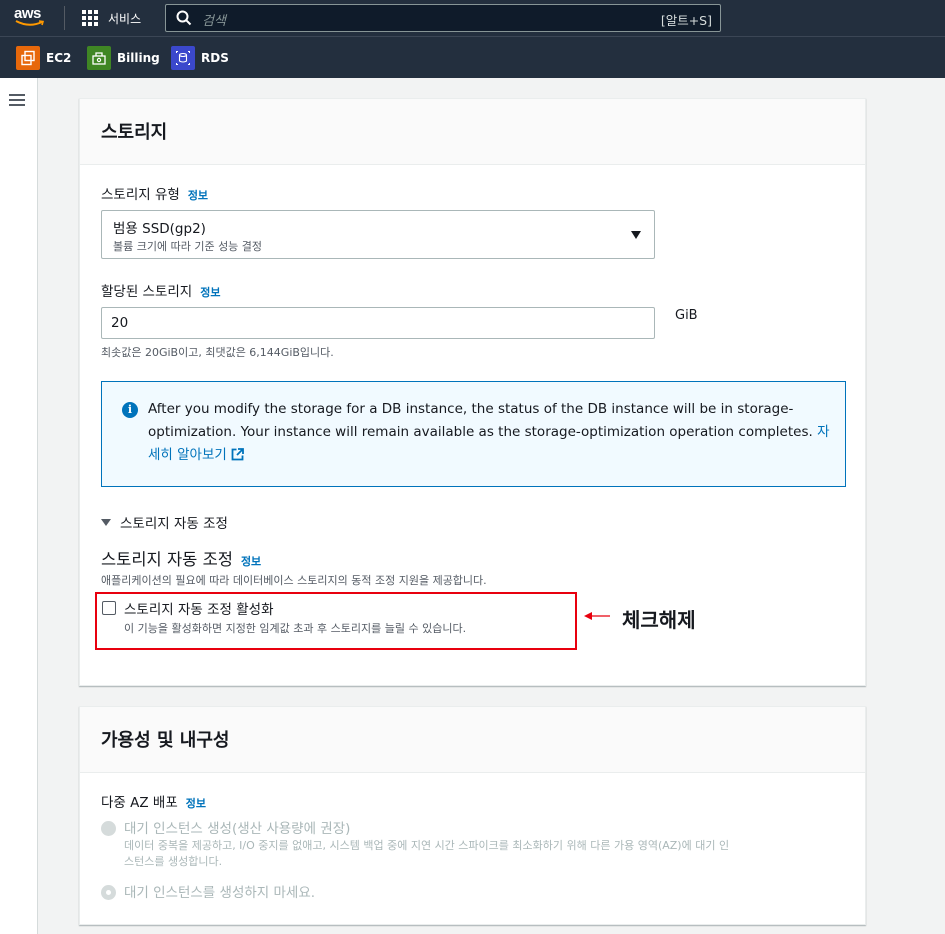  What do you see at coordinates (32, 17) in the screenshot?
I see `aws-logo: aws` at bounding box center [32, 17].